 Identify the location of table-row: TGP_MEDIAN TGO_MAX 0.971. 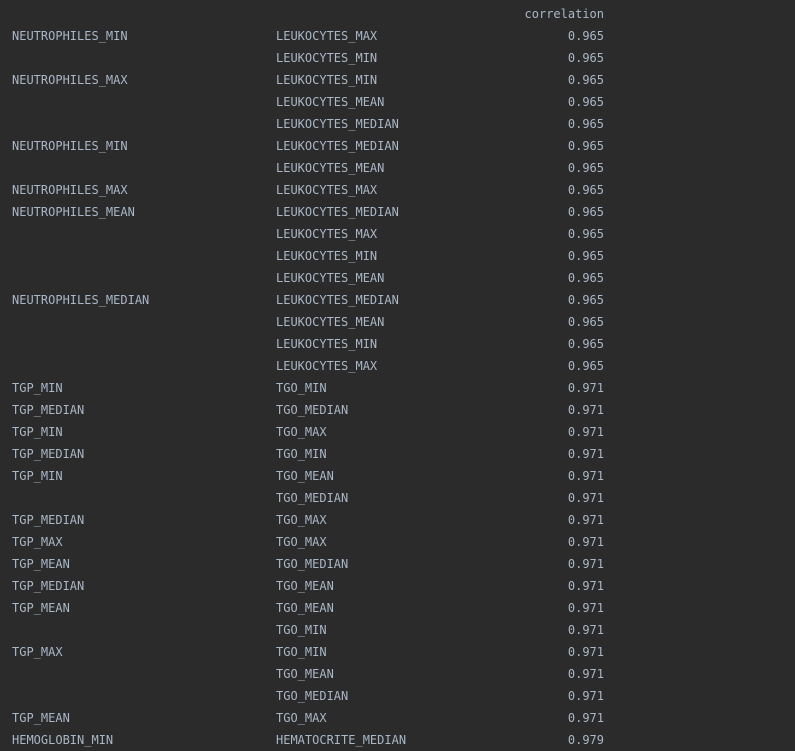
(397, 520).